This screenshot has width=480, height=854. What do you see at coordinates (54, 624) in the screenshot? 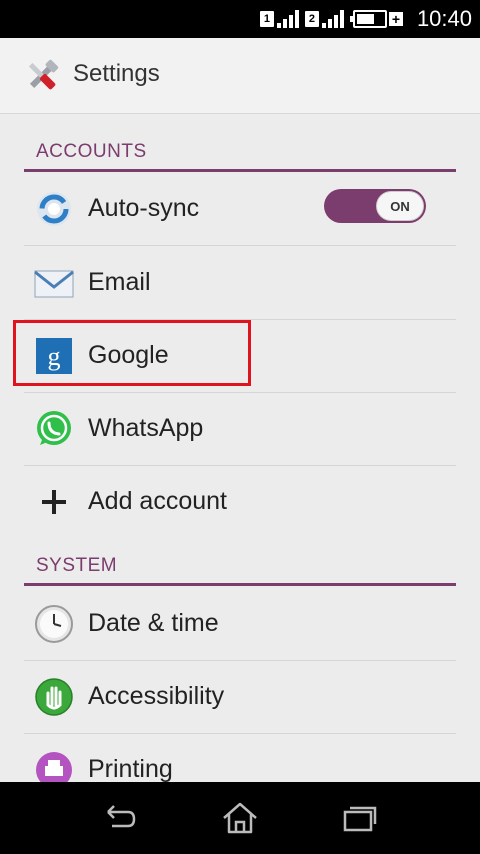
I see `clock-icon` at bounding box center [54, 624].